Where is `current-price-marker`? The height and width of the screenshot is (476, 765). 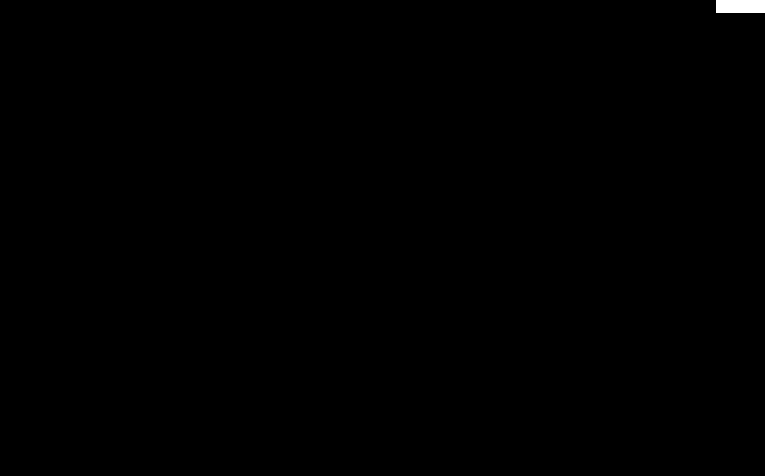
current-price-marker is located at coordinates (740, 6).